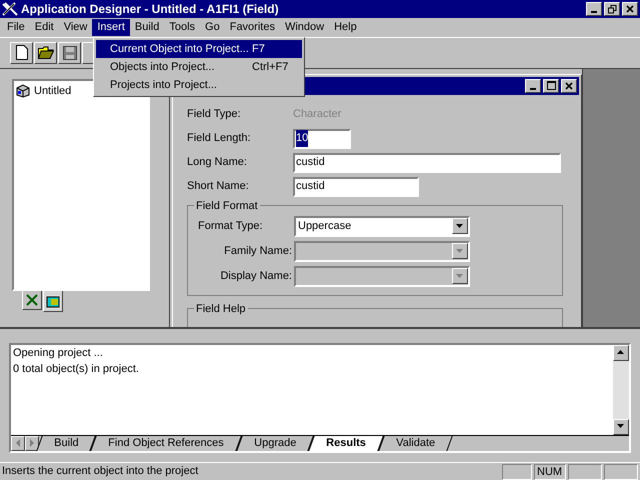  Describe the element at coordinates (258, 251) in the screenshot. I see `field-label: Family Name:` at that location.